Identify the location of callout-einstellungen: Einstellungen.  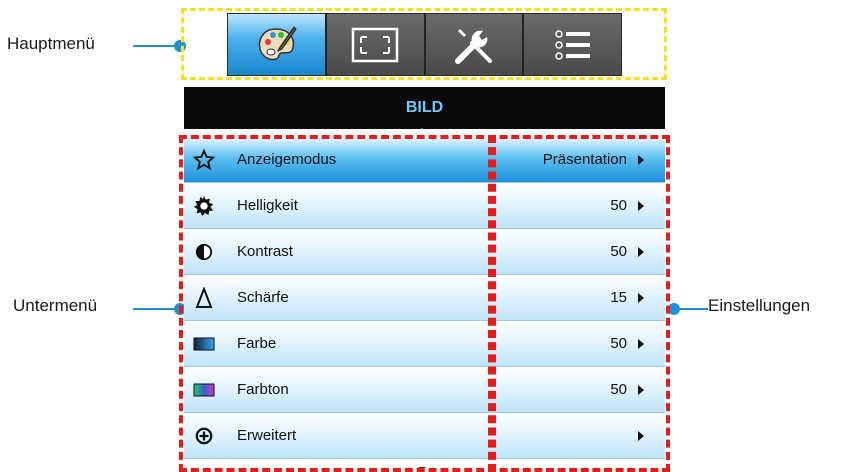
(759, 305).